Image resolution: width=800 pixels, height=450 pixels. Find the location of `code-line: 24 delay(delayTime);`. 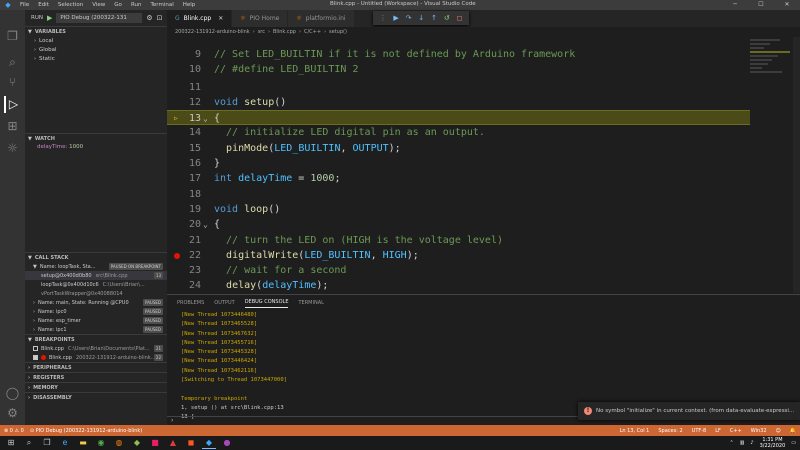

code-line: 24 delay(delayTime); is located at coordinates (462, 285).